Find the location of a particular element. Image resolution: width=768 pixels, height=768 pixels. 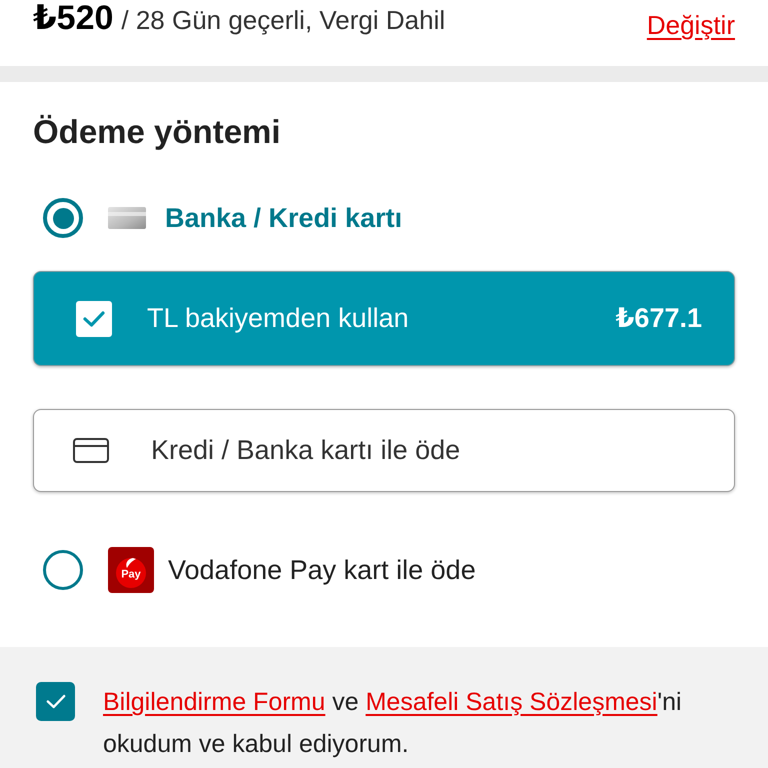

agreement-checkbox is located at coordinates (55, 701).